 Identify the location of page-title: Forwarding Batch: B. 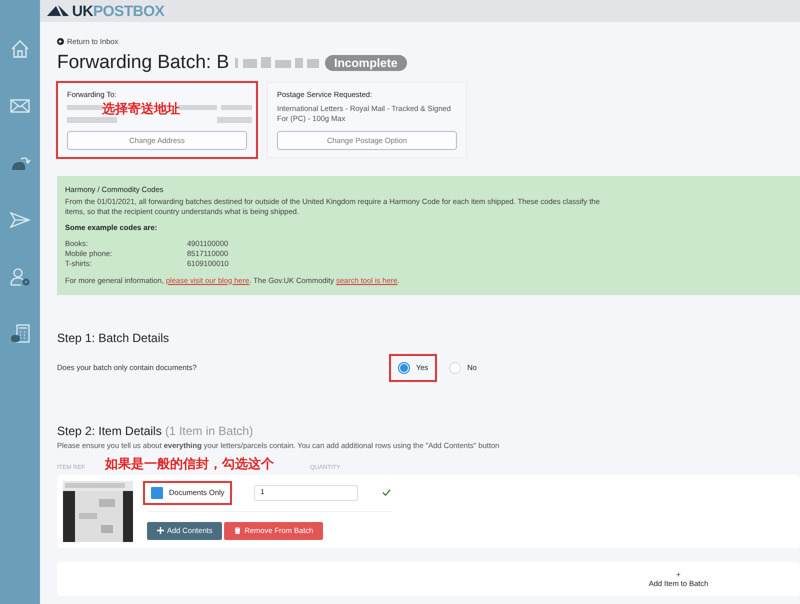
(143, 63).